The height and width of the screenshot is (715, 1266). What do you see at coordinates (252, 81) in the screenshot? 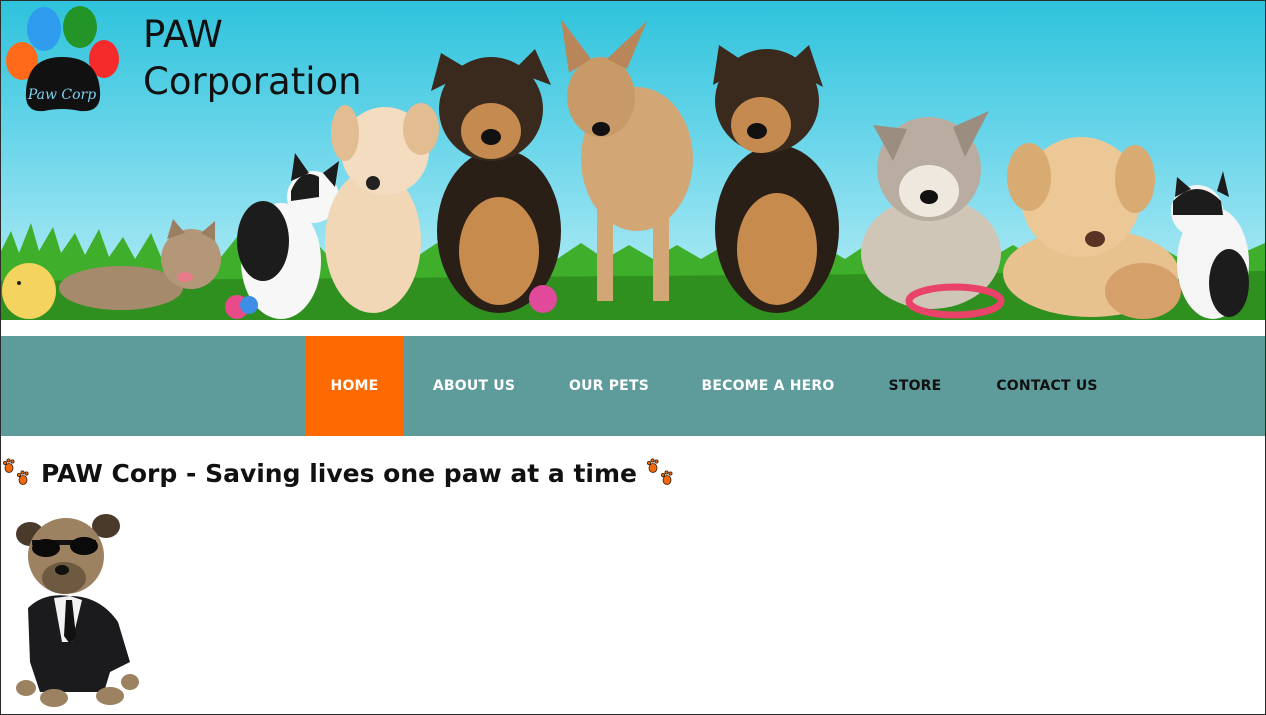
I see `brand-title-line2: Corporation` at bounding box center [252, 81].